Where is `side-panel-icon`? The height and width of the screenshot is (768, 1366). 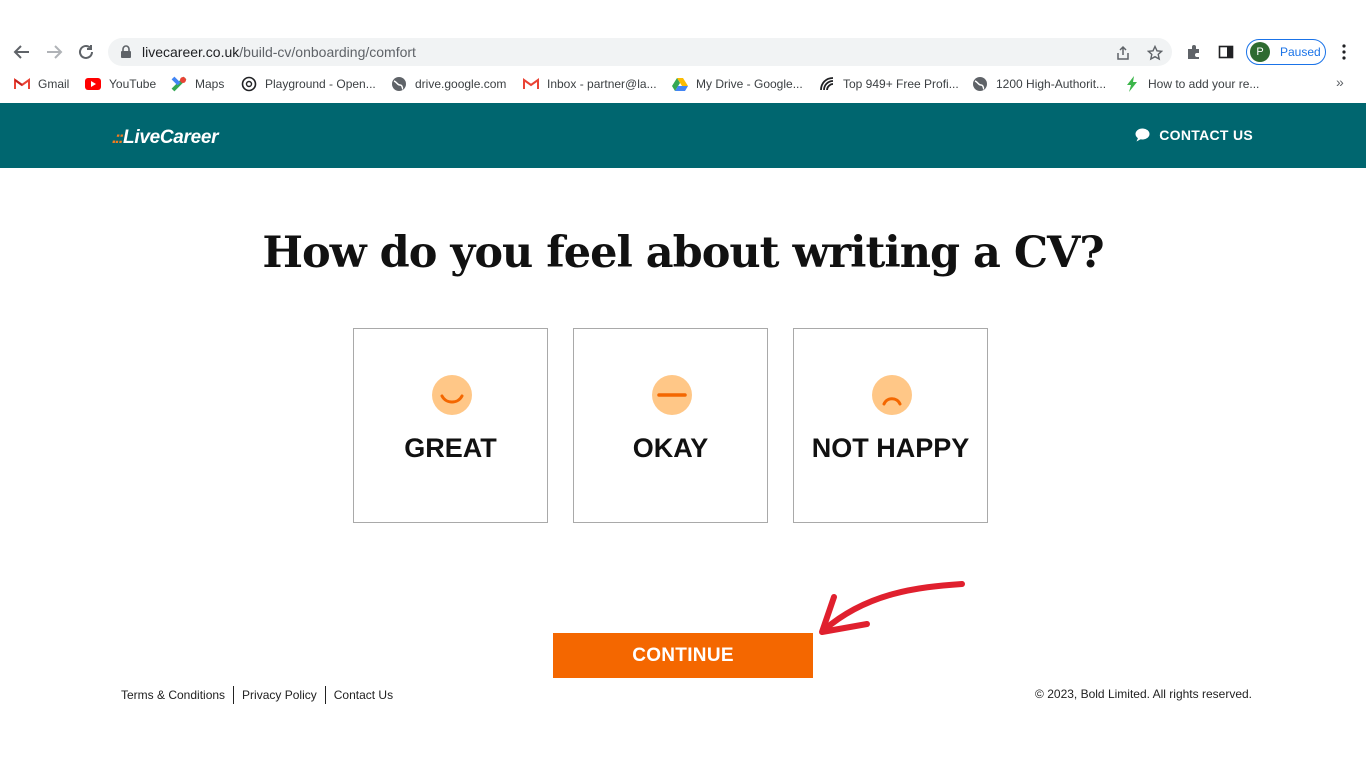 side-panel-icon is located at coordinates (1226, 52).